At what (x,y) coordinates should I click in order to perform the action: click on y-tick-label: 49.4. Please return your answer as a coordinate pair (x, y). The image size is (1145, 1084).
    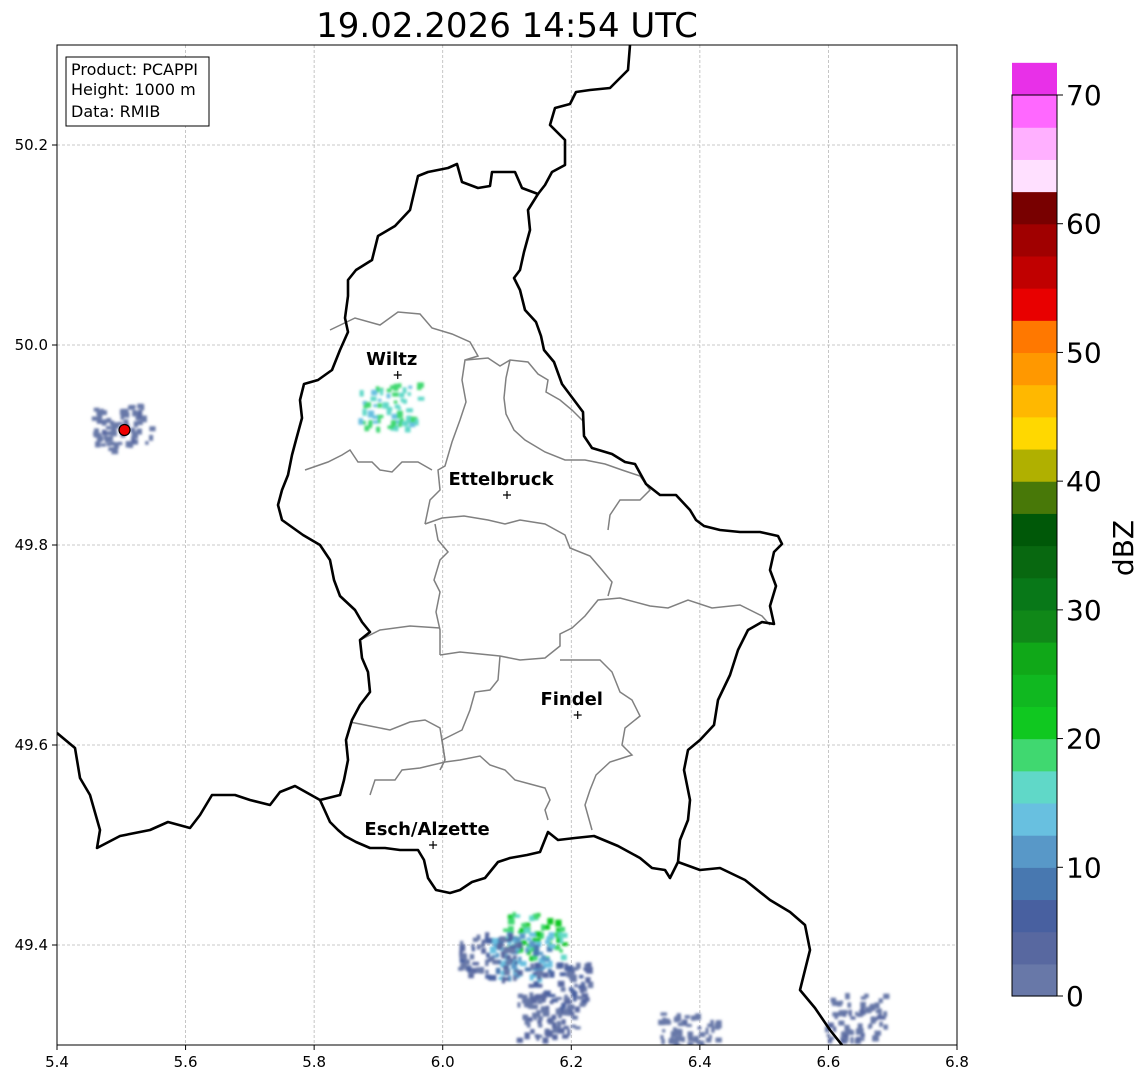
    Looking at the image, I should click on (31, 945).